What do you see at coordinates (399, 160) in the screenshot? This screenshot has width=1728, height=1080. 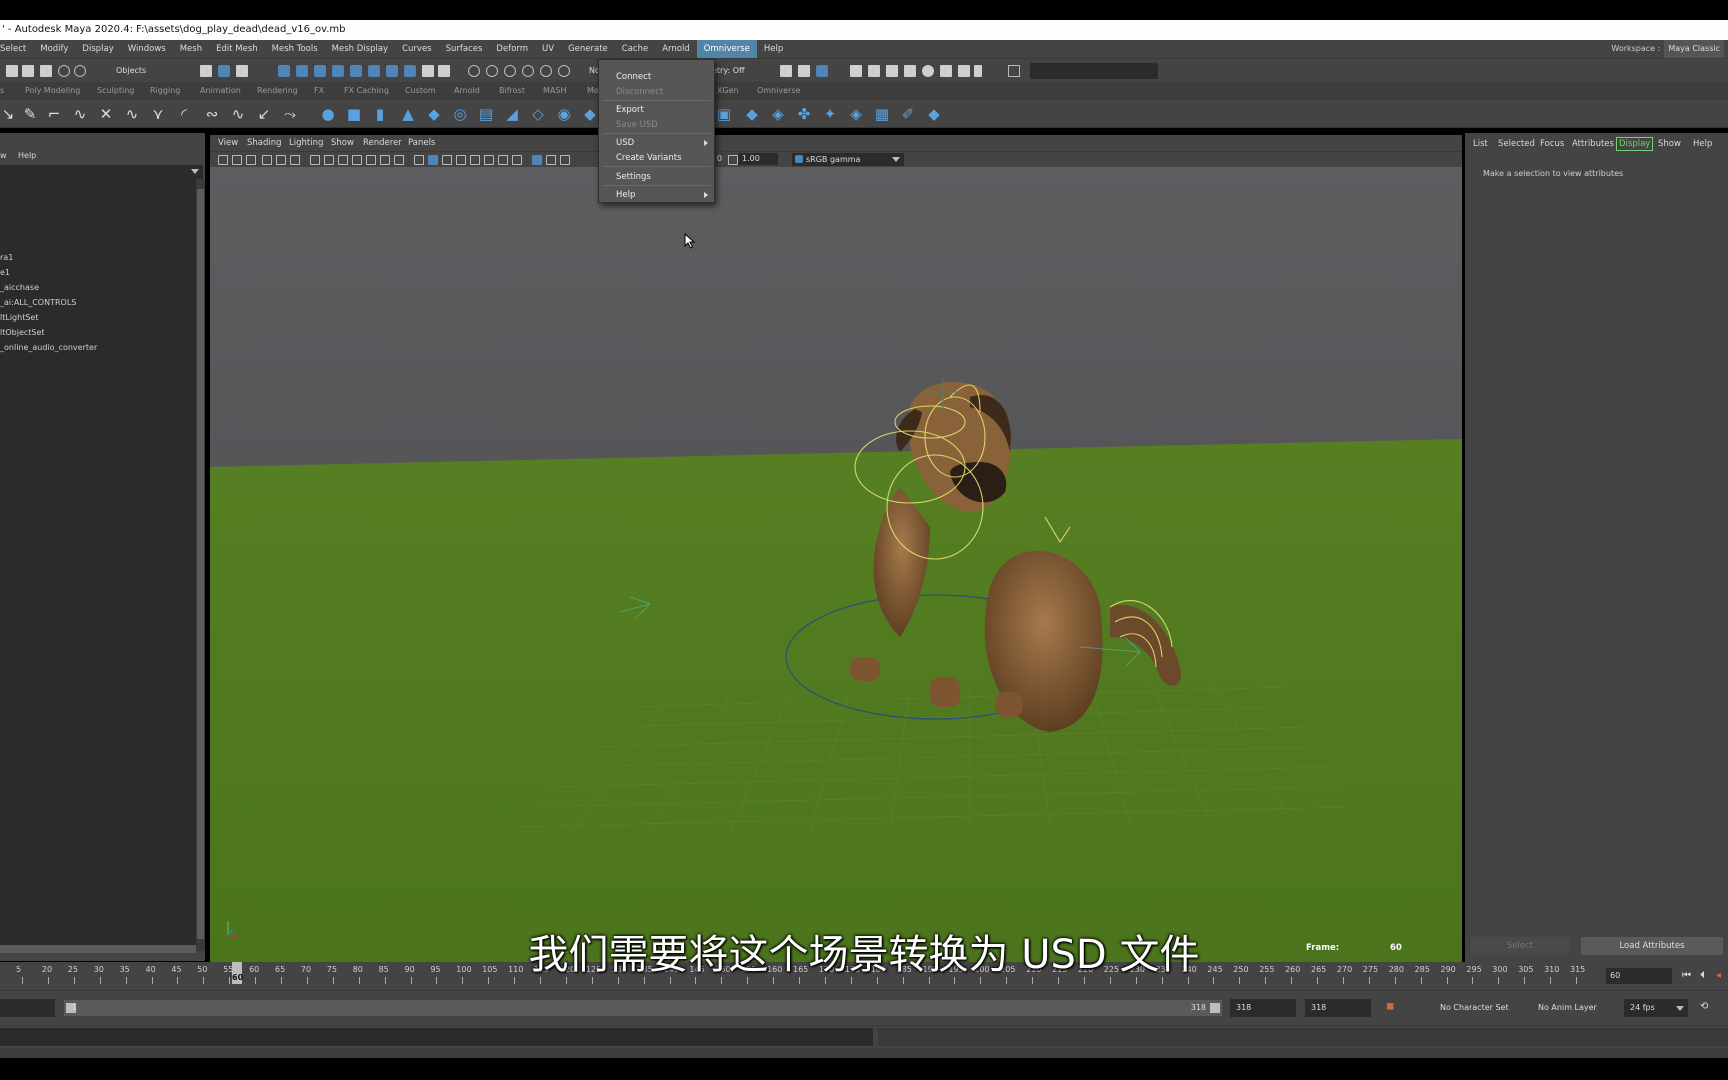 I see `safe-title-icon` at bounding box center [399, 160].